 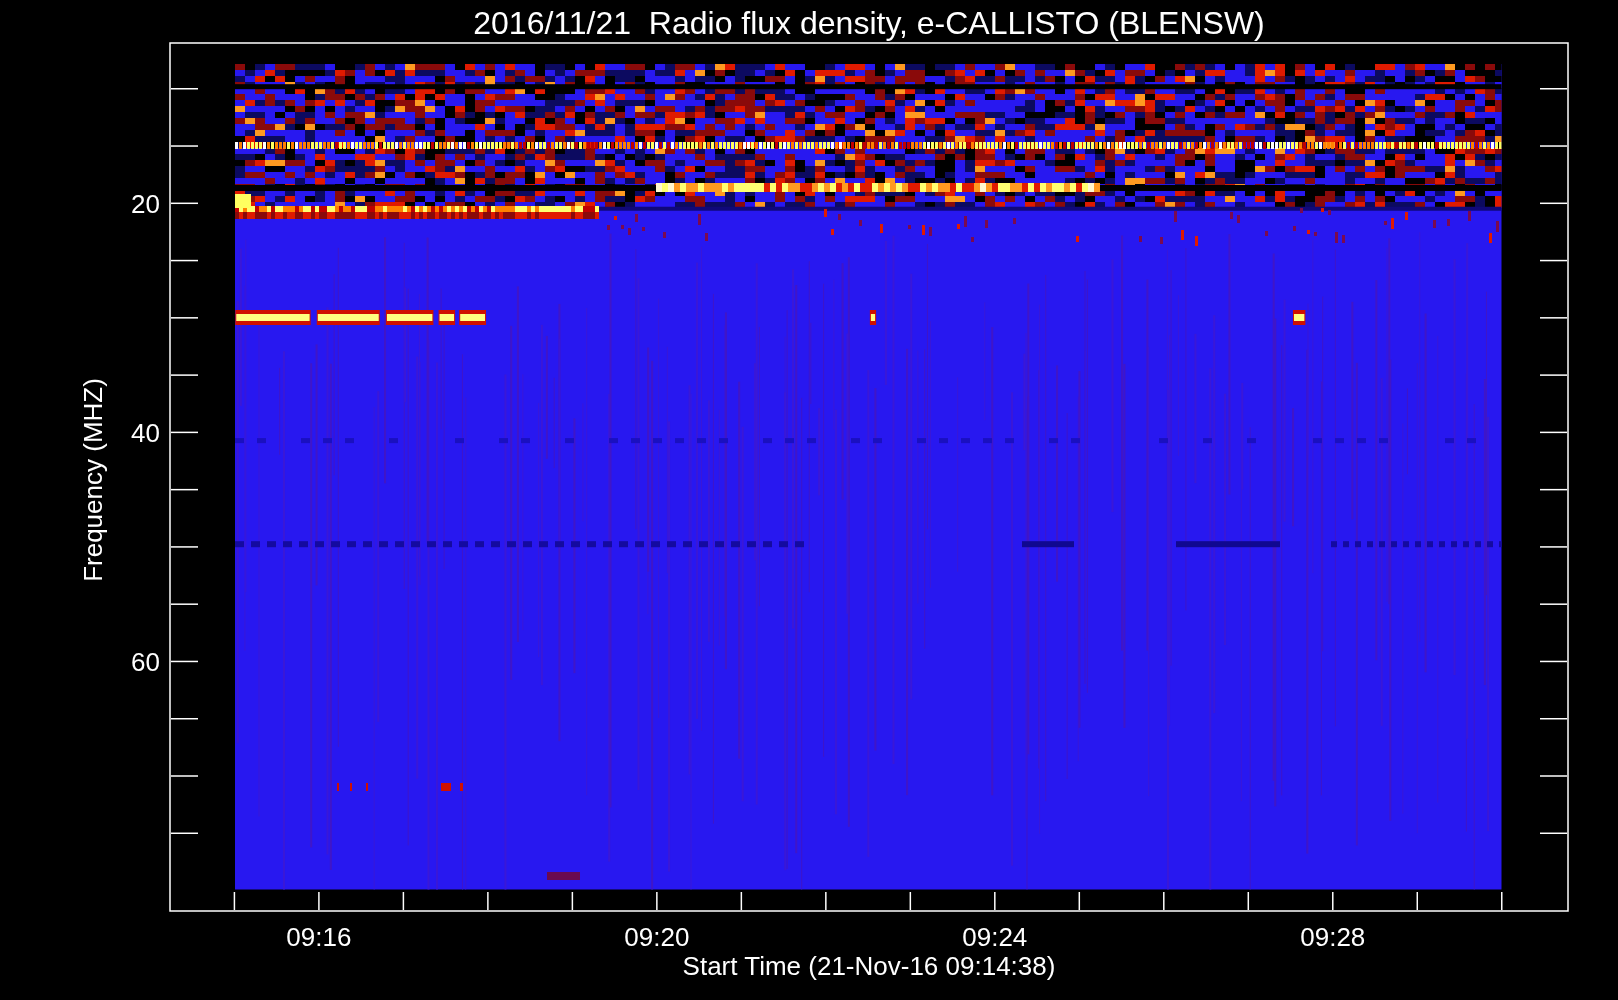 I want to click on y-axis-label: Frequency (MHZ), so click(x=93, y=480).